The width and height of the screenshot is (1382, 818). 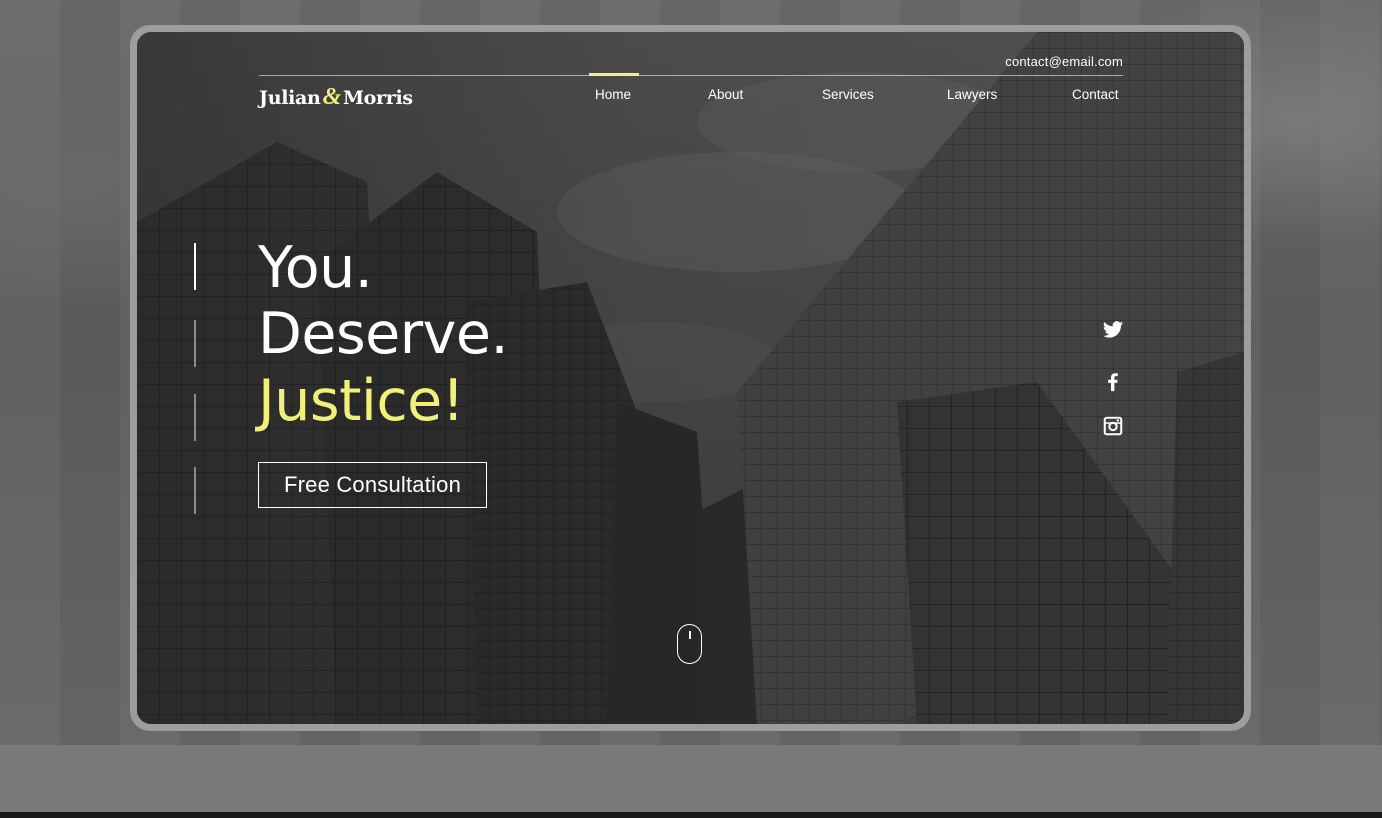 I want to click on bottom-edge, so click(x=691, y=815).